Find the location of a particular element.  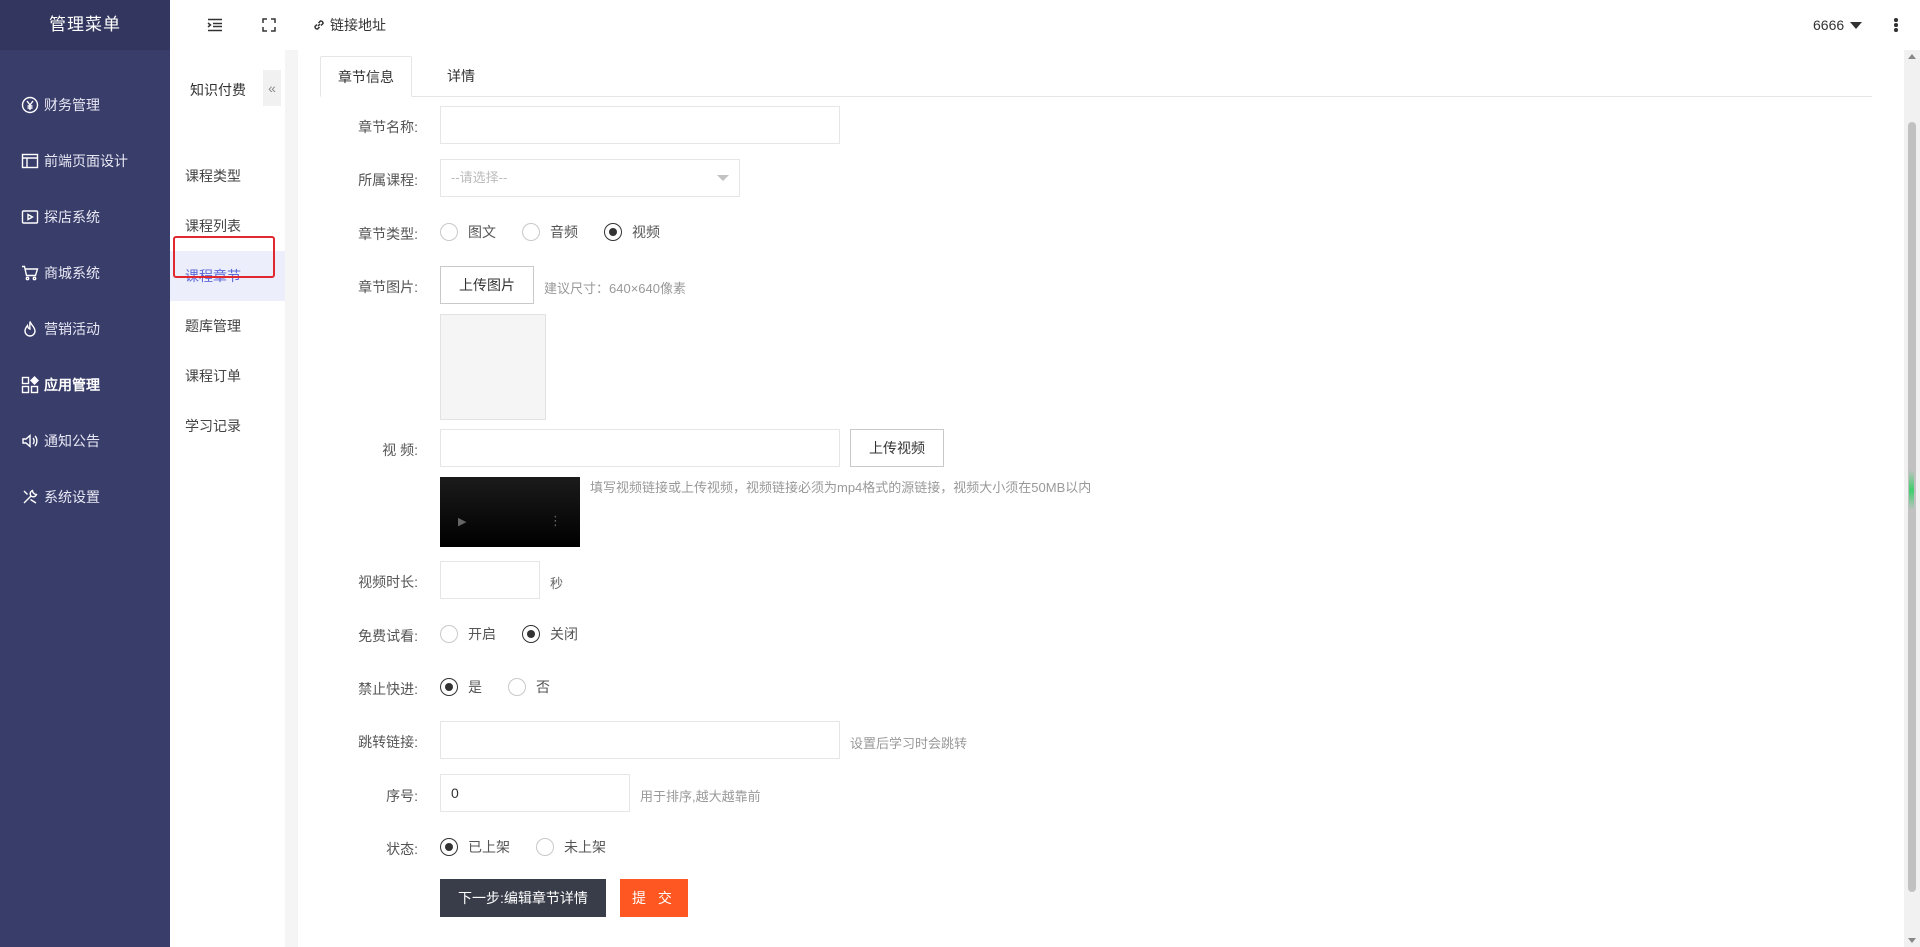

sort-label: 序号: is located at coordinates (402, 796).